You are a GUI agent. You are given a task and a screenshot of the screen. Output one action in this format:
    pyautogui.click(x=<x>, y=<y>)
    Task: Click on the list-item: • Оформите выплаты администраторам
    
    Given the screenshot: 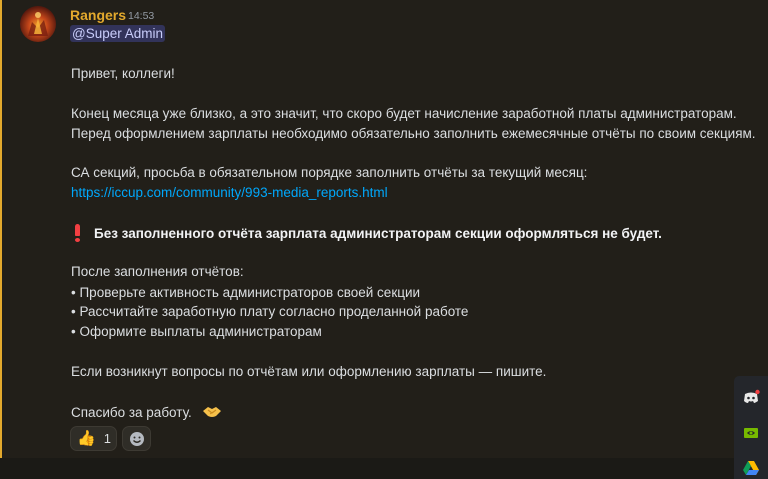 What is the action you would take?
    pyautogui.click(x=196, y=331)
    